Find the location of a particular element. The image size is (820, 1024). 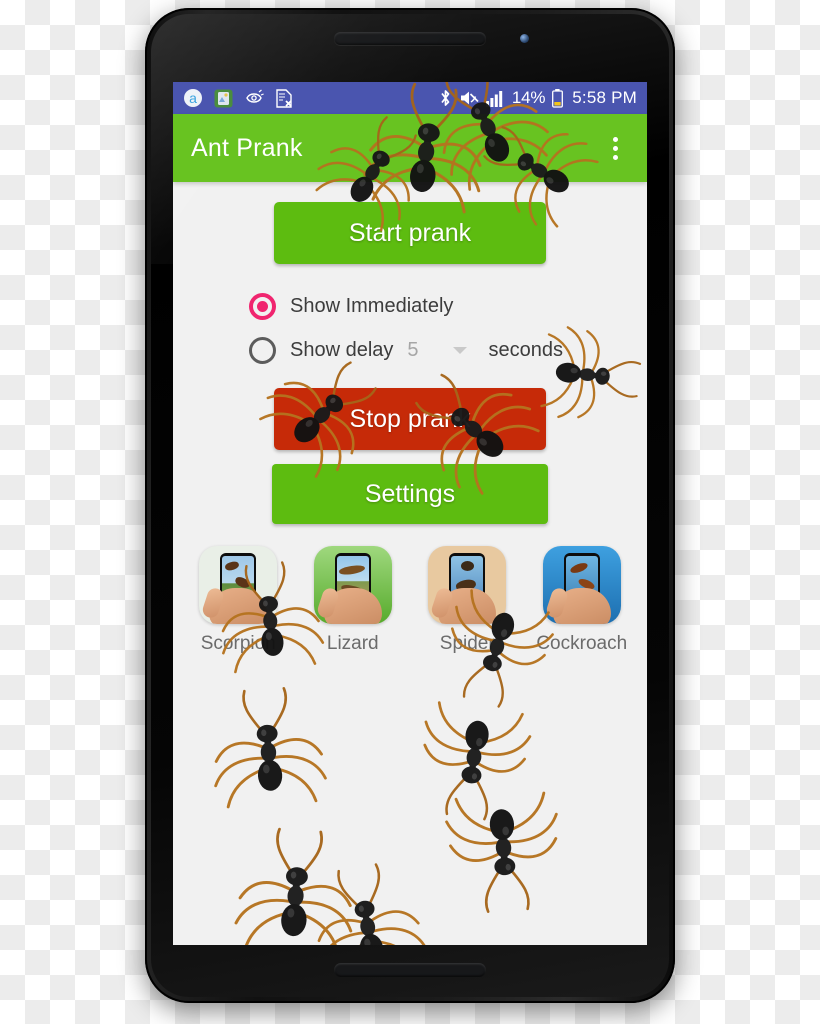

lizard-app-icon is located at coordinates (352, 585).